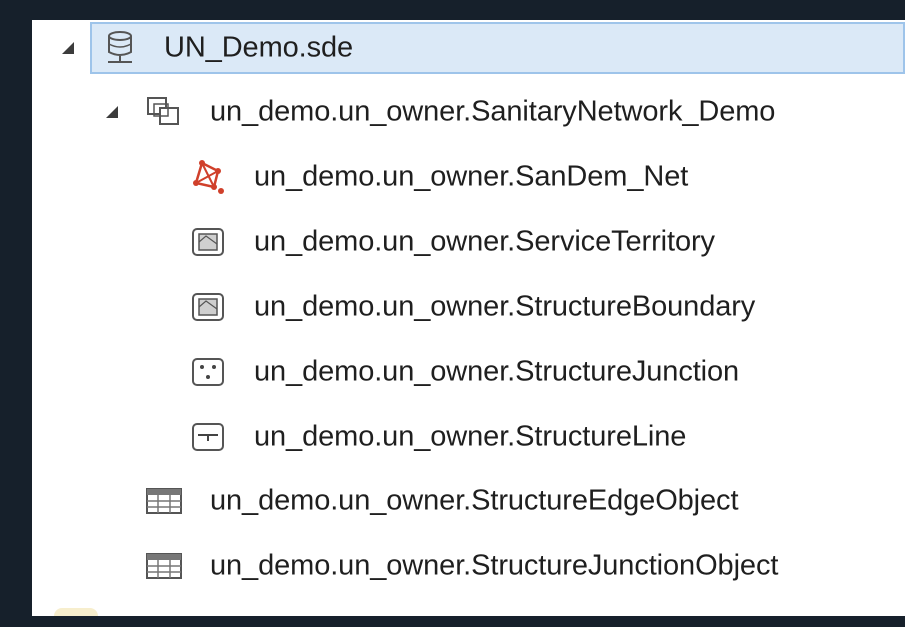  I want to click on feature-dataset-icon, so click(164, 112).